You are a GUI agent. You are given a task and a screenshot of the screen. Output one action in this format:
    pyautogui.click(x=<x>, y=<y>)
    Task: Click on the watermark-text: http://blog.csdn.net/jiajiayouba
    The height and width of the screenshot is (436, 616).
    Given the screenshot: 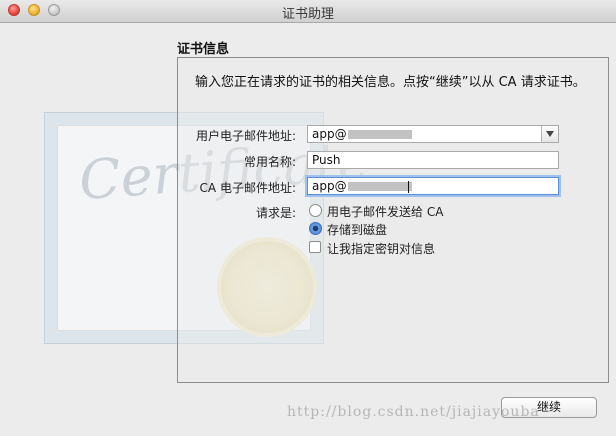 What is the action you would take?
    pyautogui.click(x=413, y=412)
    